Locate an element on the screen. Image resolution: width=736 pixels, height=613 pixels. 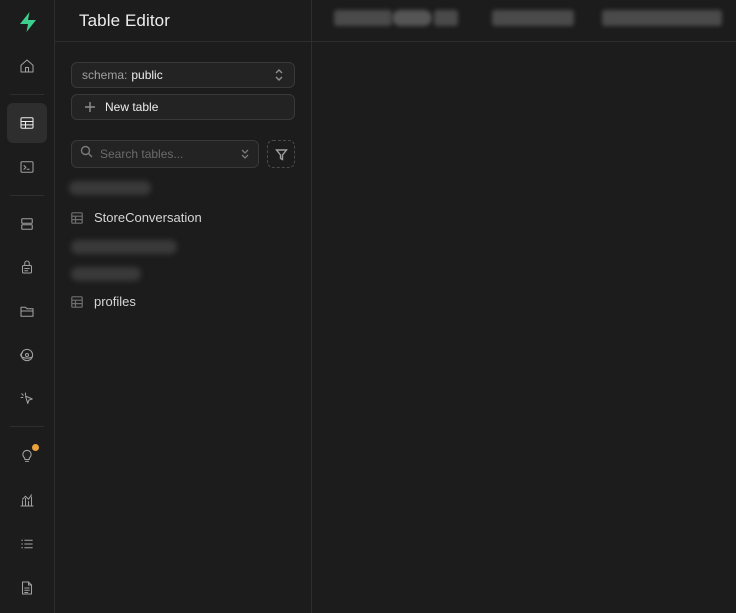
table-label: profiles is located at coordinates (115, 301).